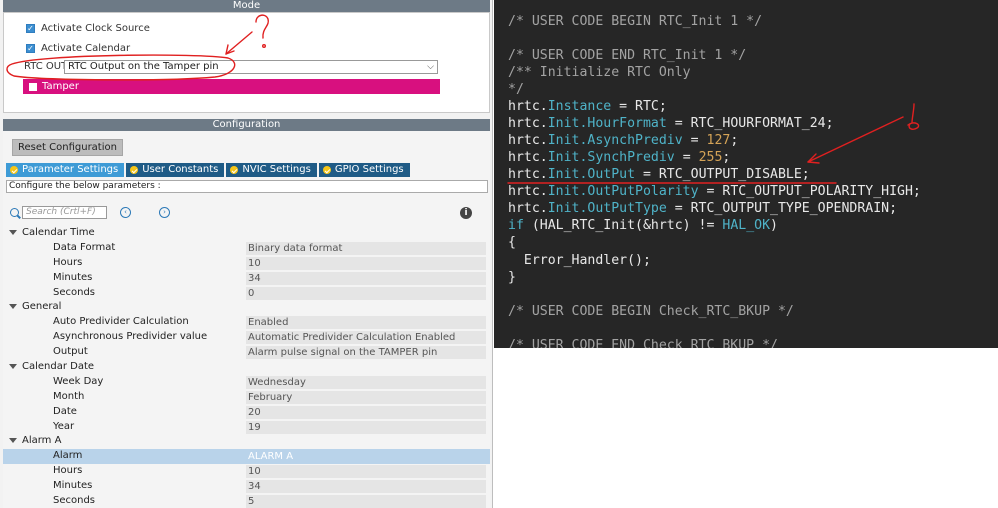 The width and height of the screenshot is (998, 508). What do you see at coordinates (366, 338) in the screenshot?
I see `parameter-value: Automatic Predivider Calculation Enabled` at bounding box center [366, 338].